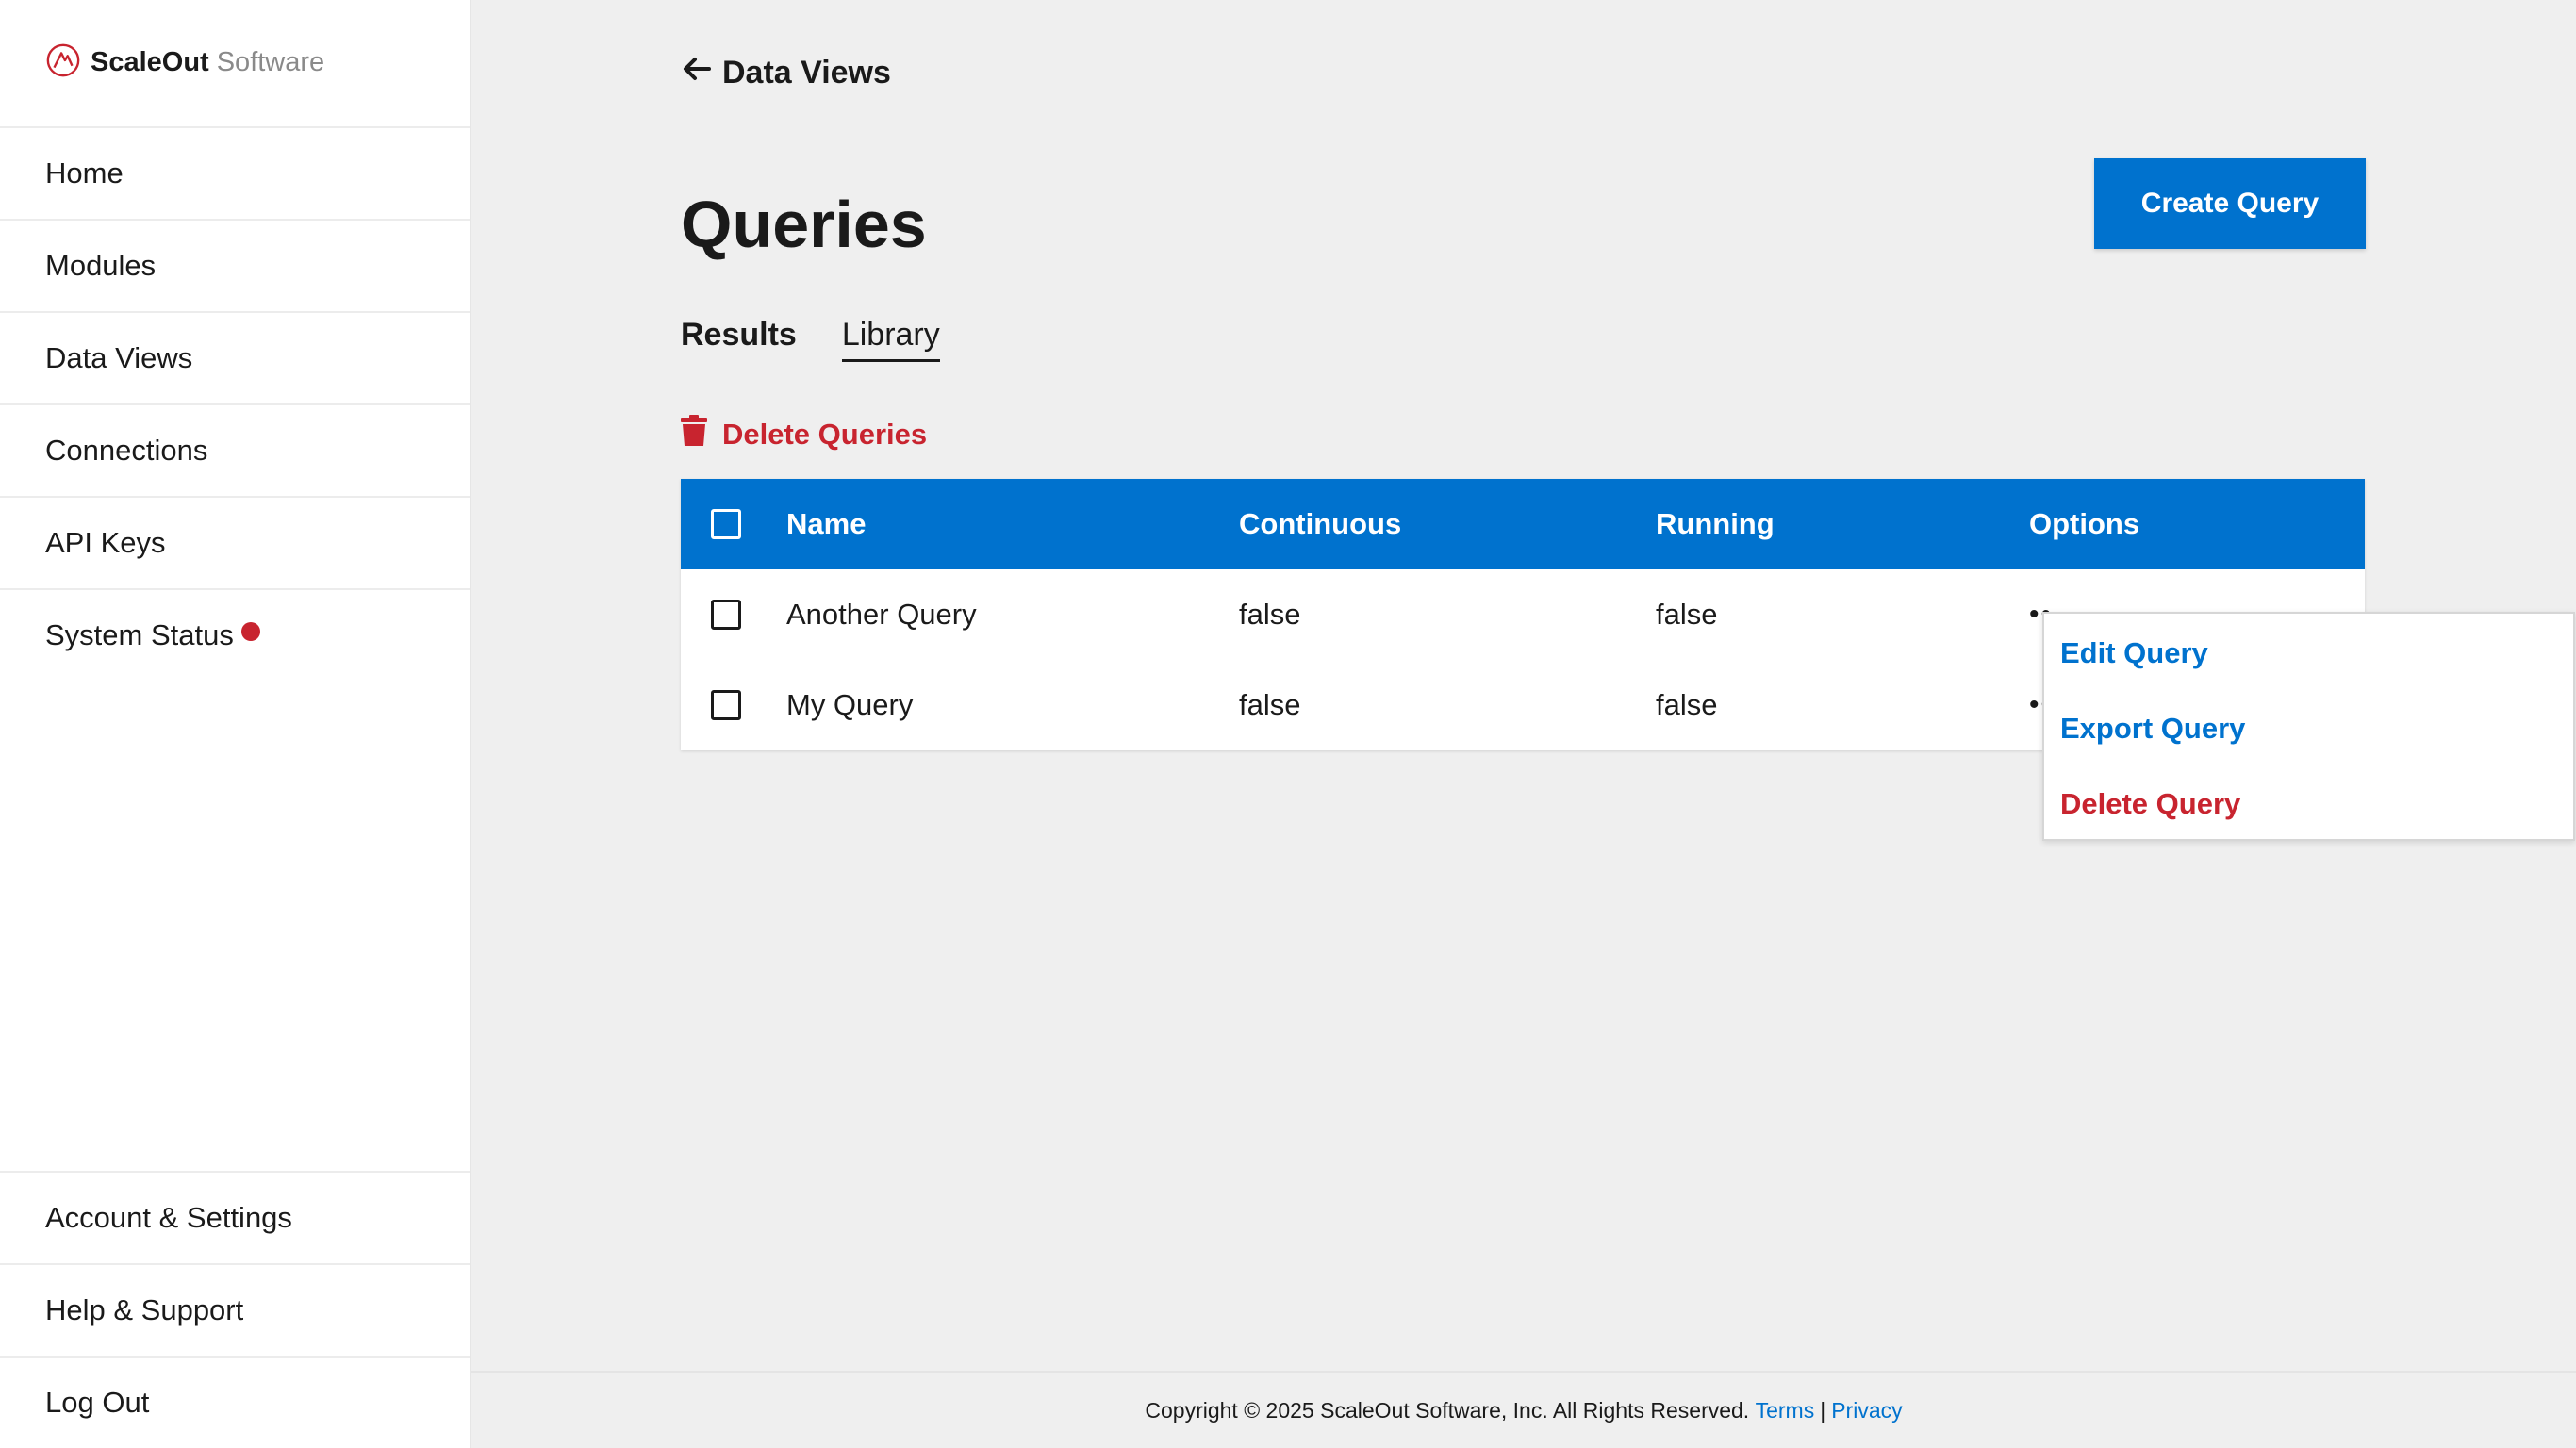 The image size is (2576, 1448). Describe the element at coordinates (105, 542) in the screenshot. I see `sidebar-item-label: API Keys` at that location.